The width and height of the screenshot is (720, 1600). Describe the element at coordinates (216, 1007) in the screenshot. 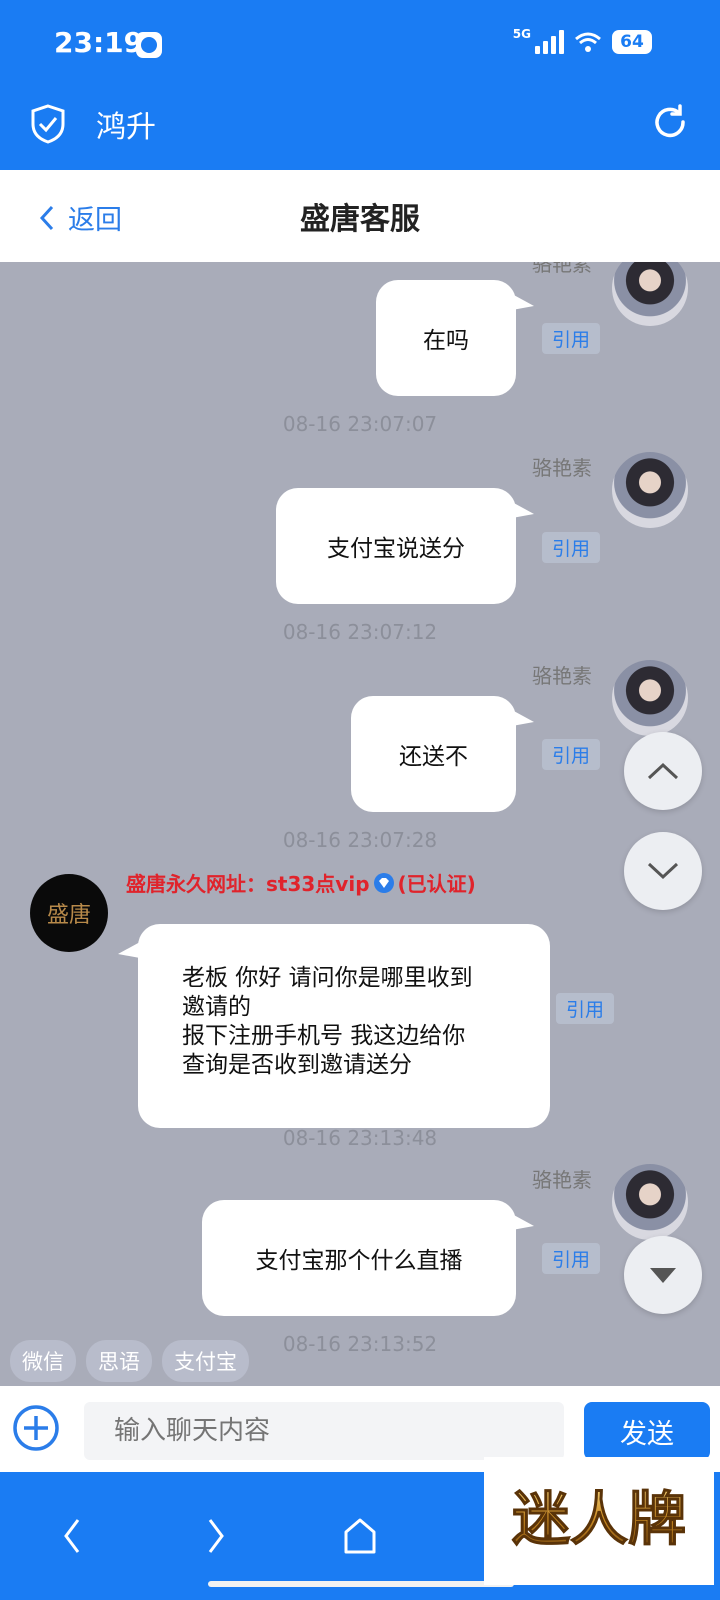

I see `message-line: 邀请的` at that location.